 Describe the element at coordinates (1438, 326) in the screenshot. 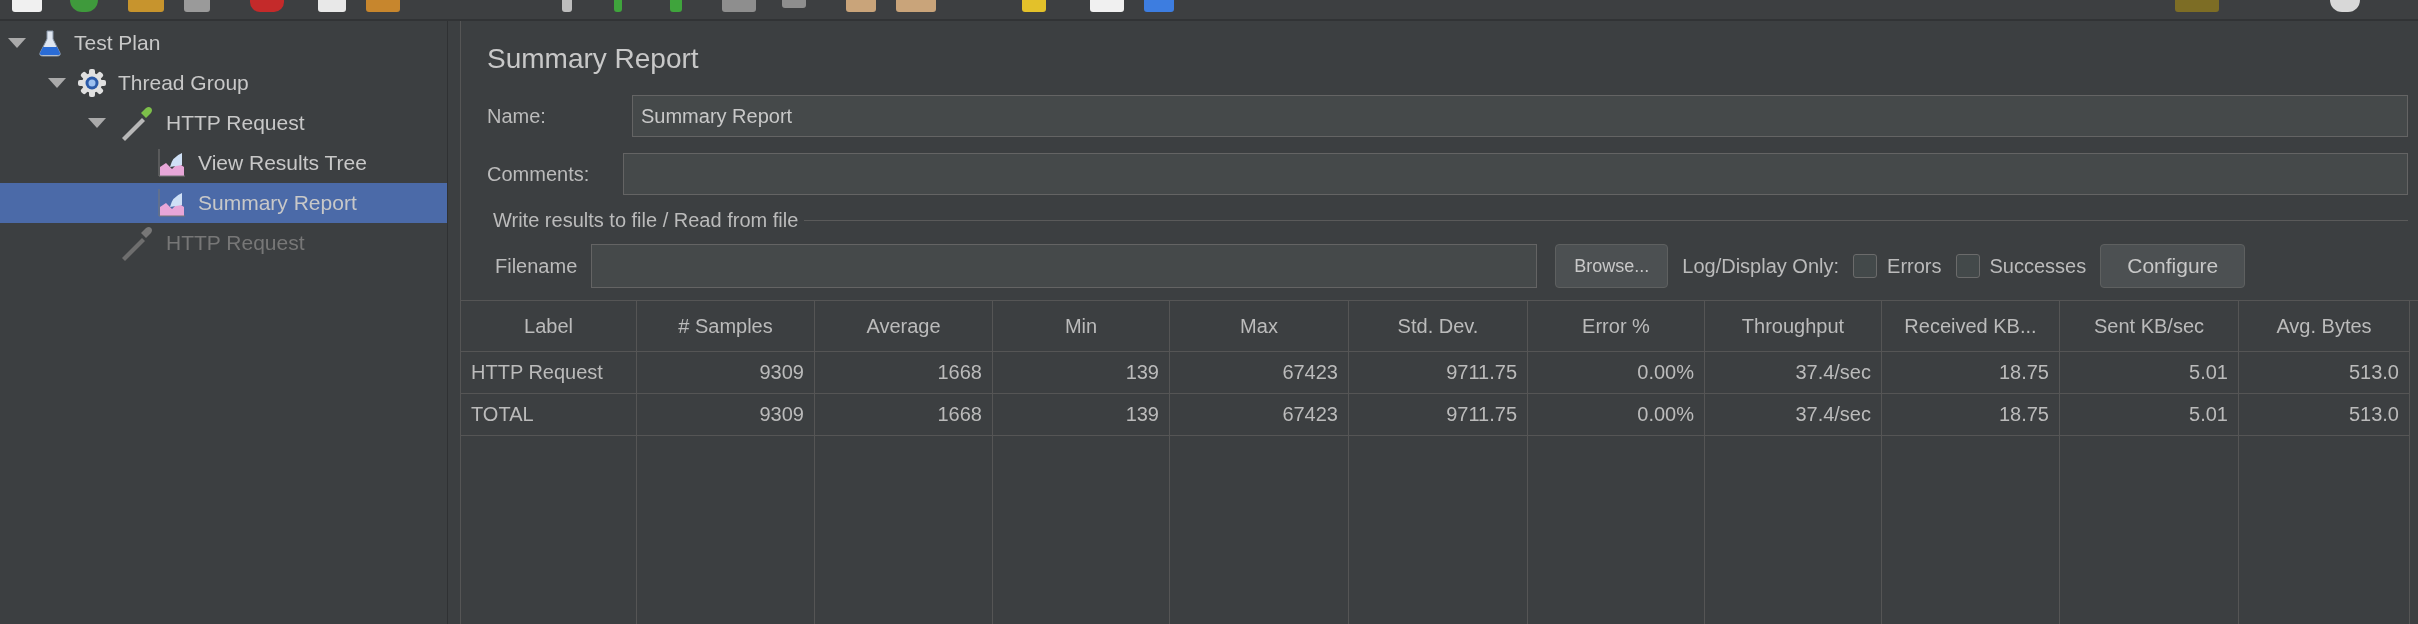

I see `column-header: Std. Dev.` at that location.